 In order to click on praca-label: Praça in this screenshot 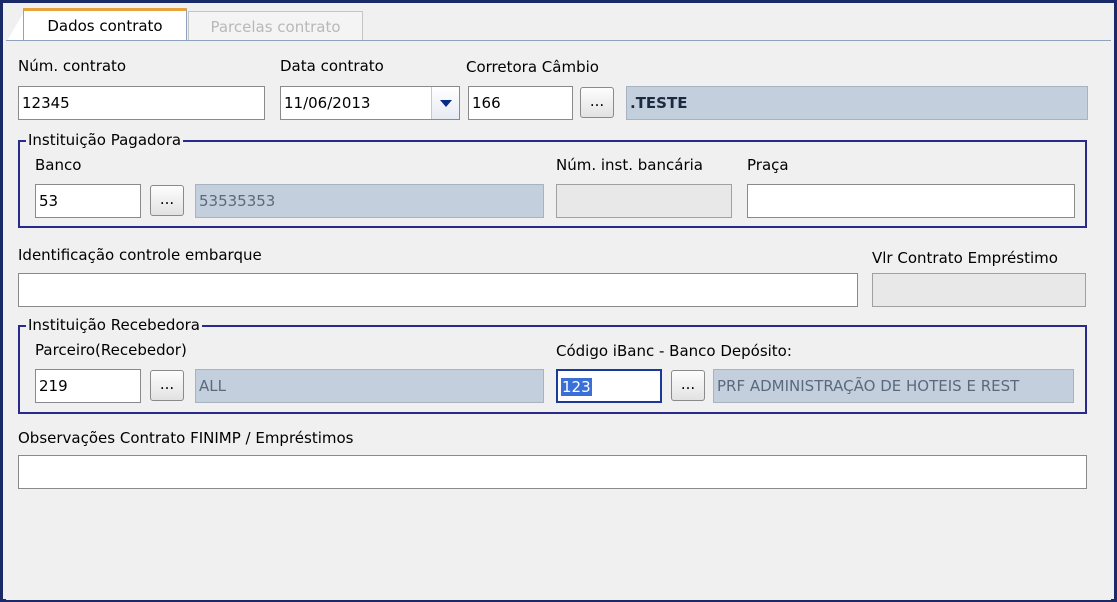, I will do `click(768, 165)`.